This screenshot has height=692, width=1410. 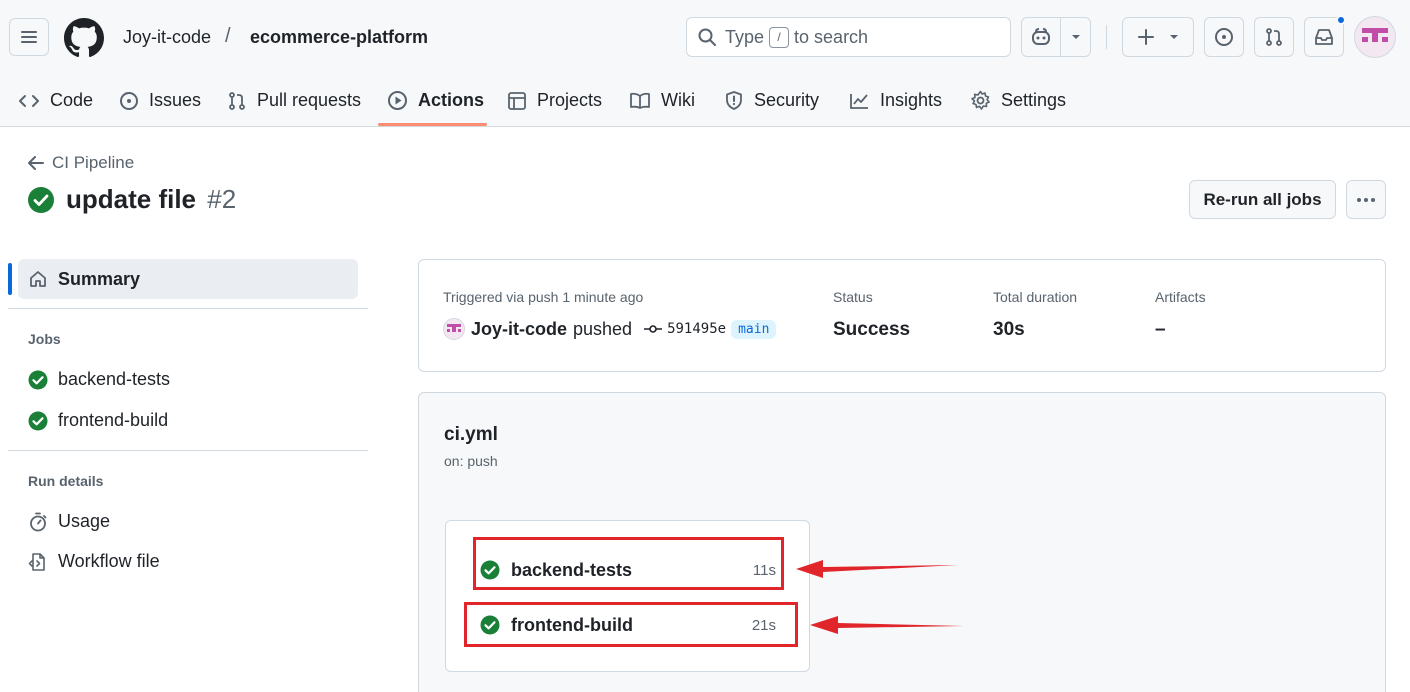 I want to click on tab-issues: Issues, so click(x=160, y=100).